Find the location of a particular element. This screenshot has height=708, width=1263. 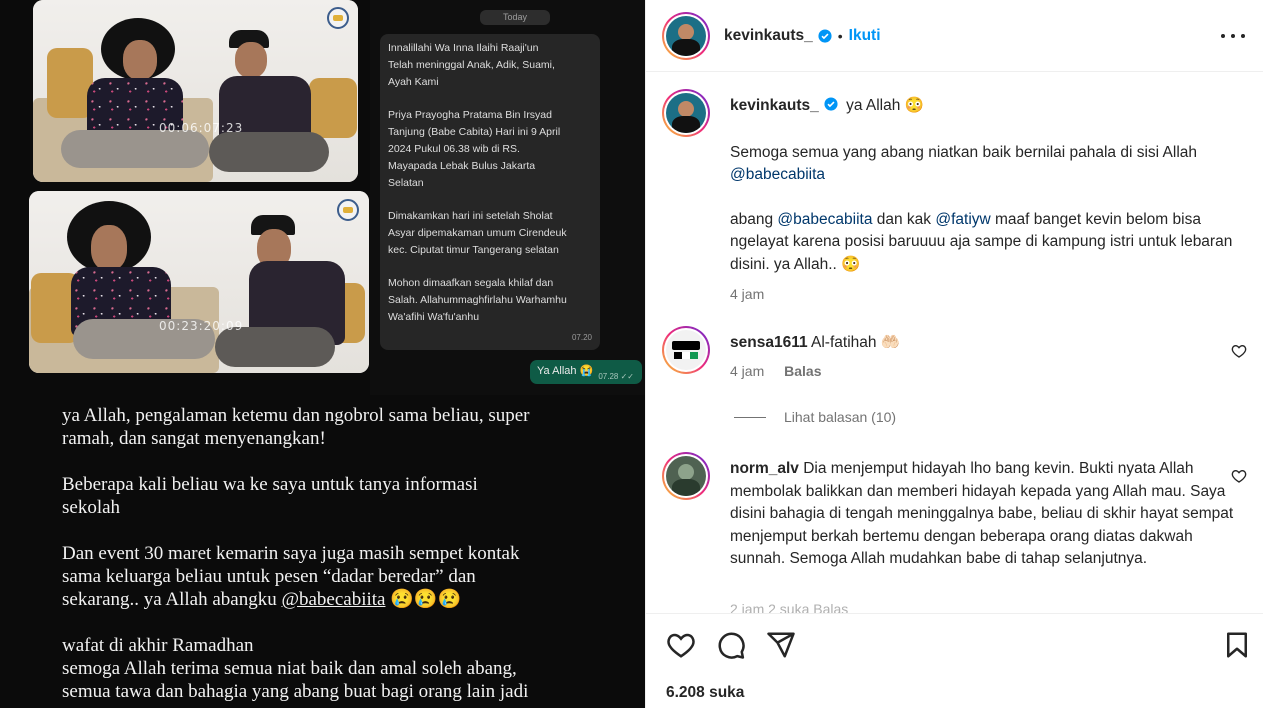

follow-button: Ikuti is located at coordinates (865, 36).